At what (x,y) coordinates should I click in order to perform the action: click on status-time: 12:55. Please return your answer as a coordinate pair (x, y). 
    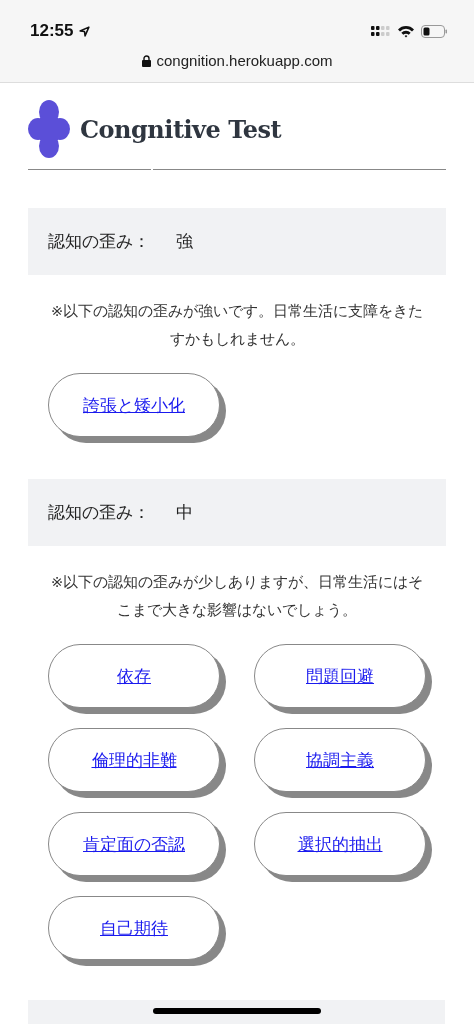
    Looking at the image, I should click on (52, 31).